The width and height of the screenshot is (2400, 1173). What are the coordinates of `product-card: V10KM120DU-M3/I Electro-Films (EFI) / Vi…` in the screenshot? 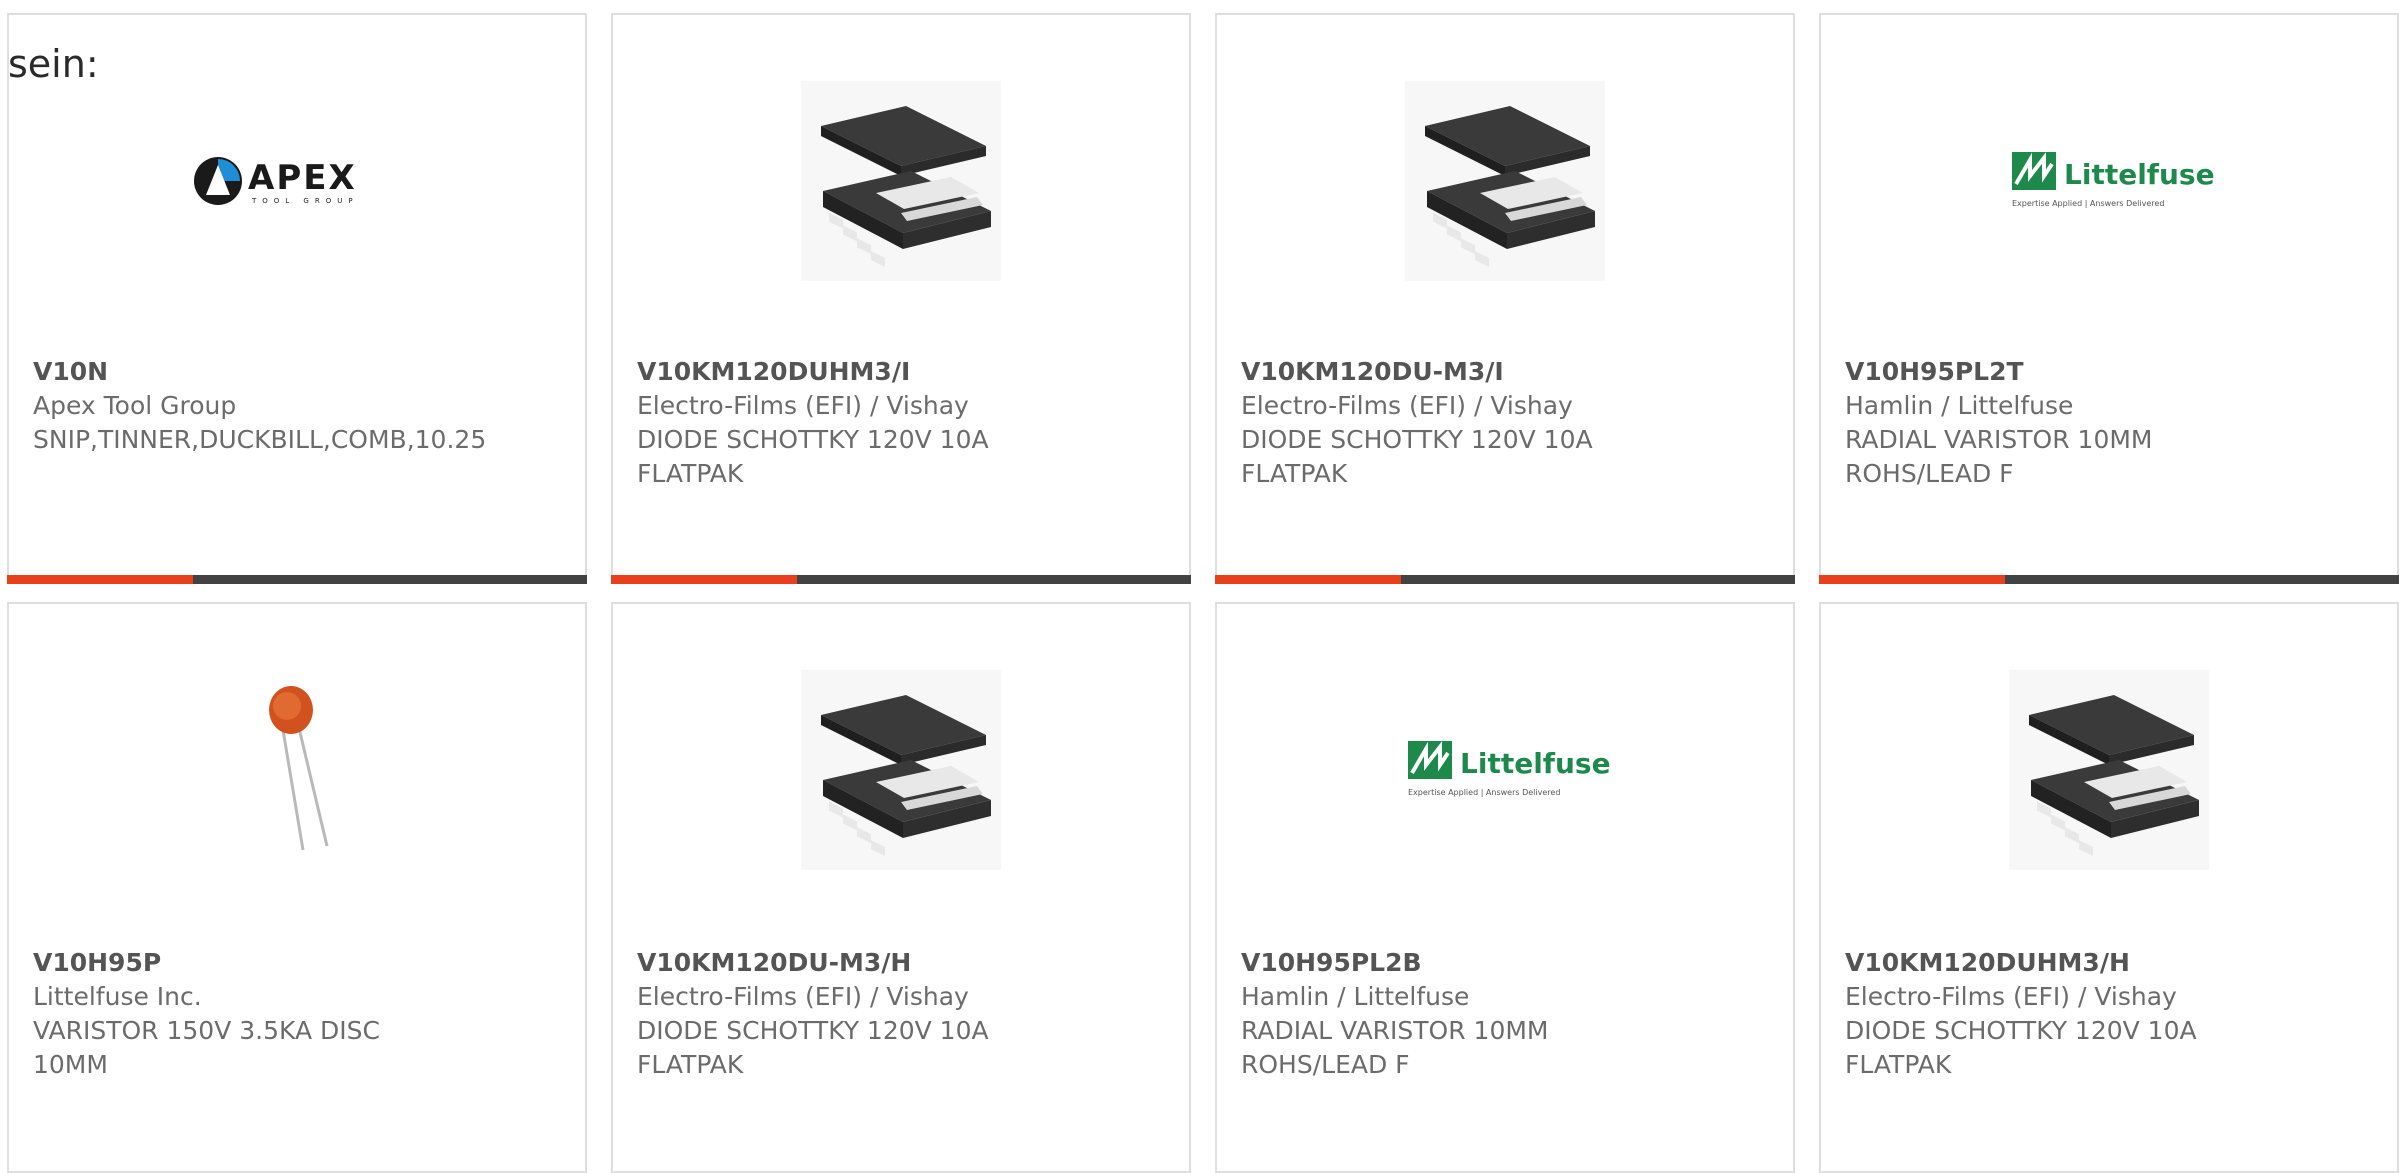 It's located at (1505, 298).